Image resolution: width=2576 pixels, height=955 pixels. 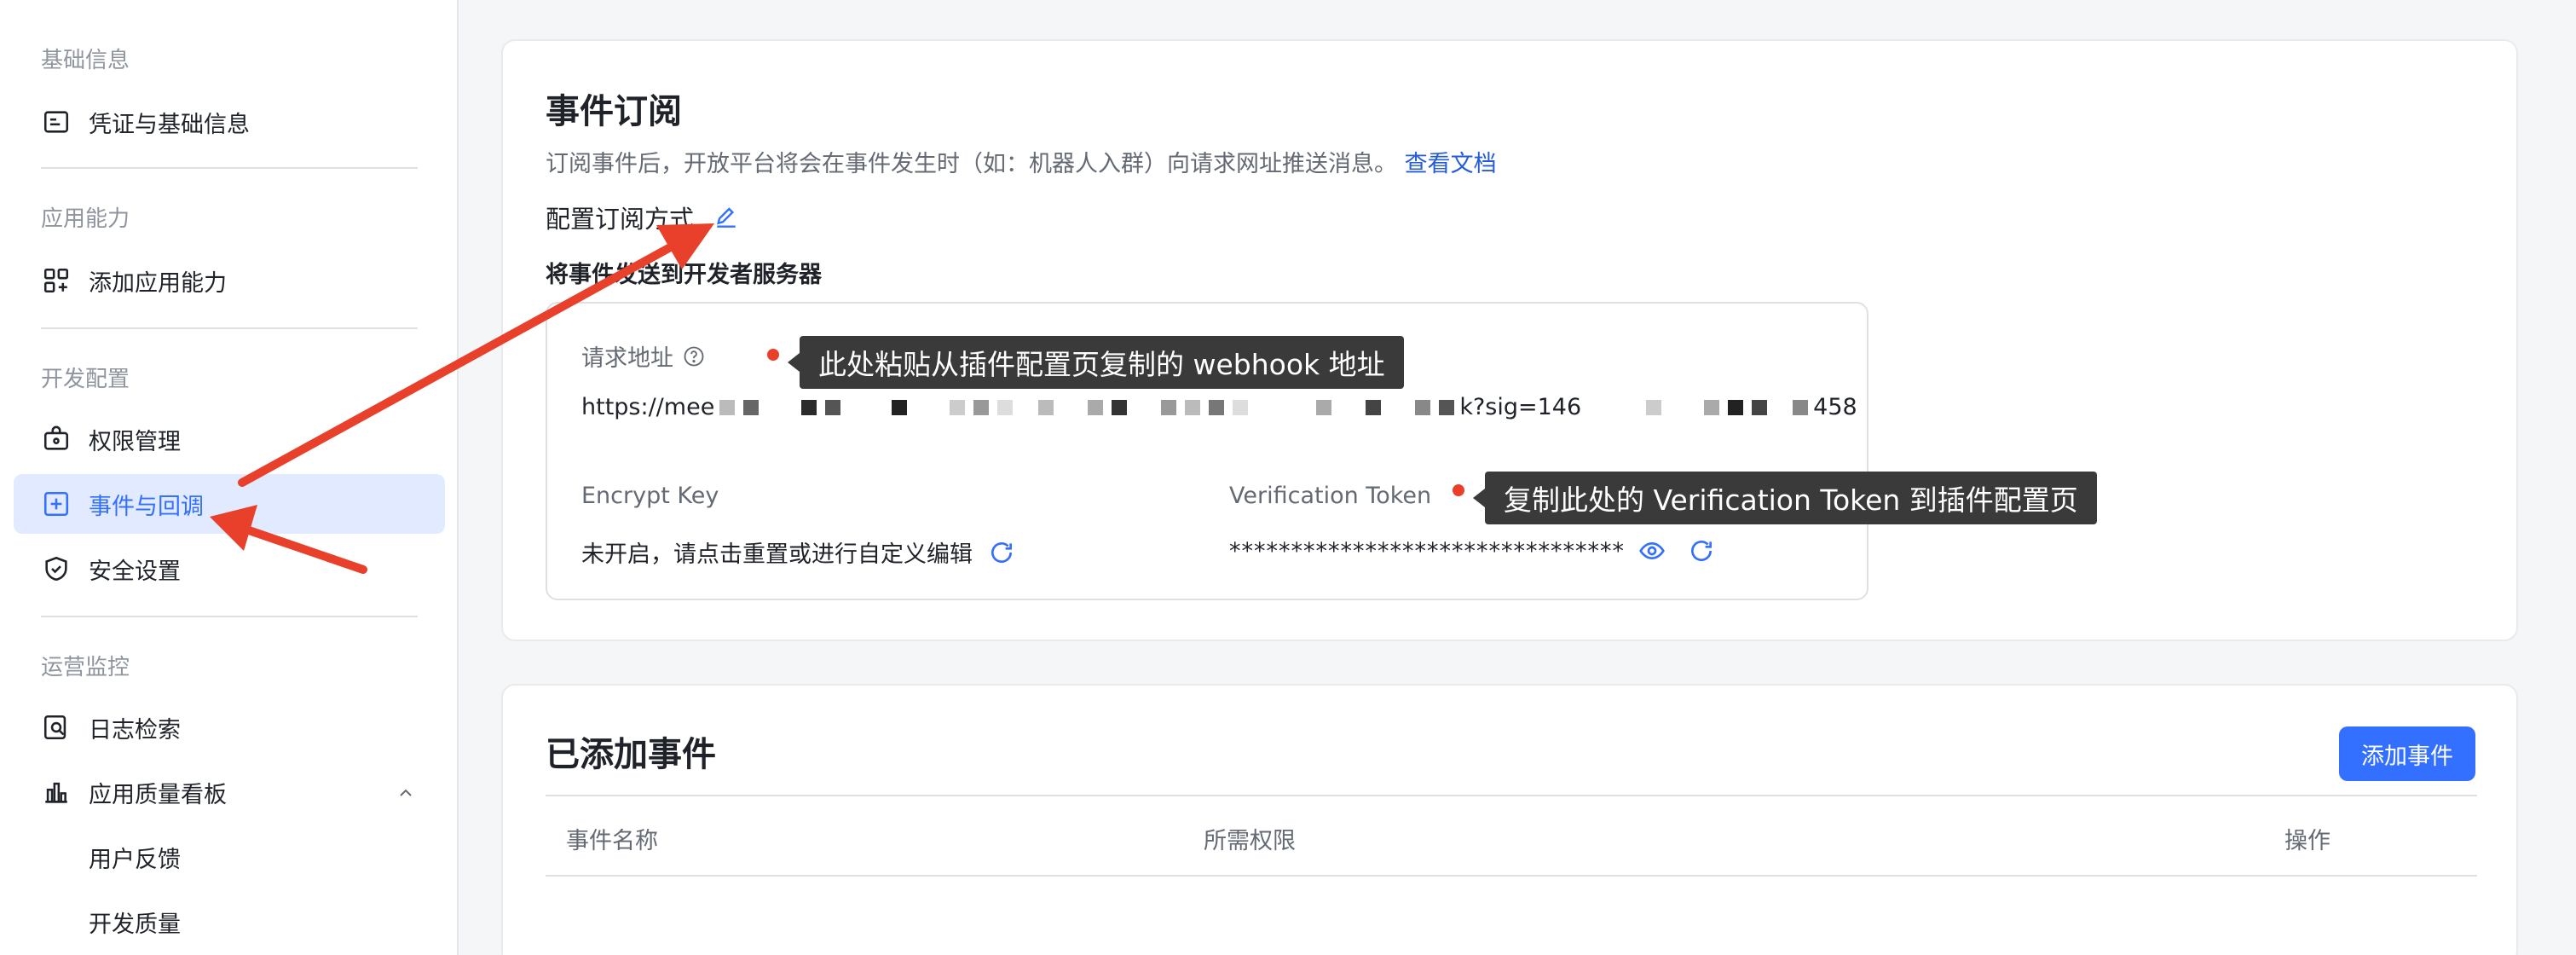 What do you see at coordinates (1250, 841) in the screenshot?
I see `column-header-permissions: 所需权限` at bounding box center [1250, 841].